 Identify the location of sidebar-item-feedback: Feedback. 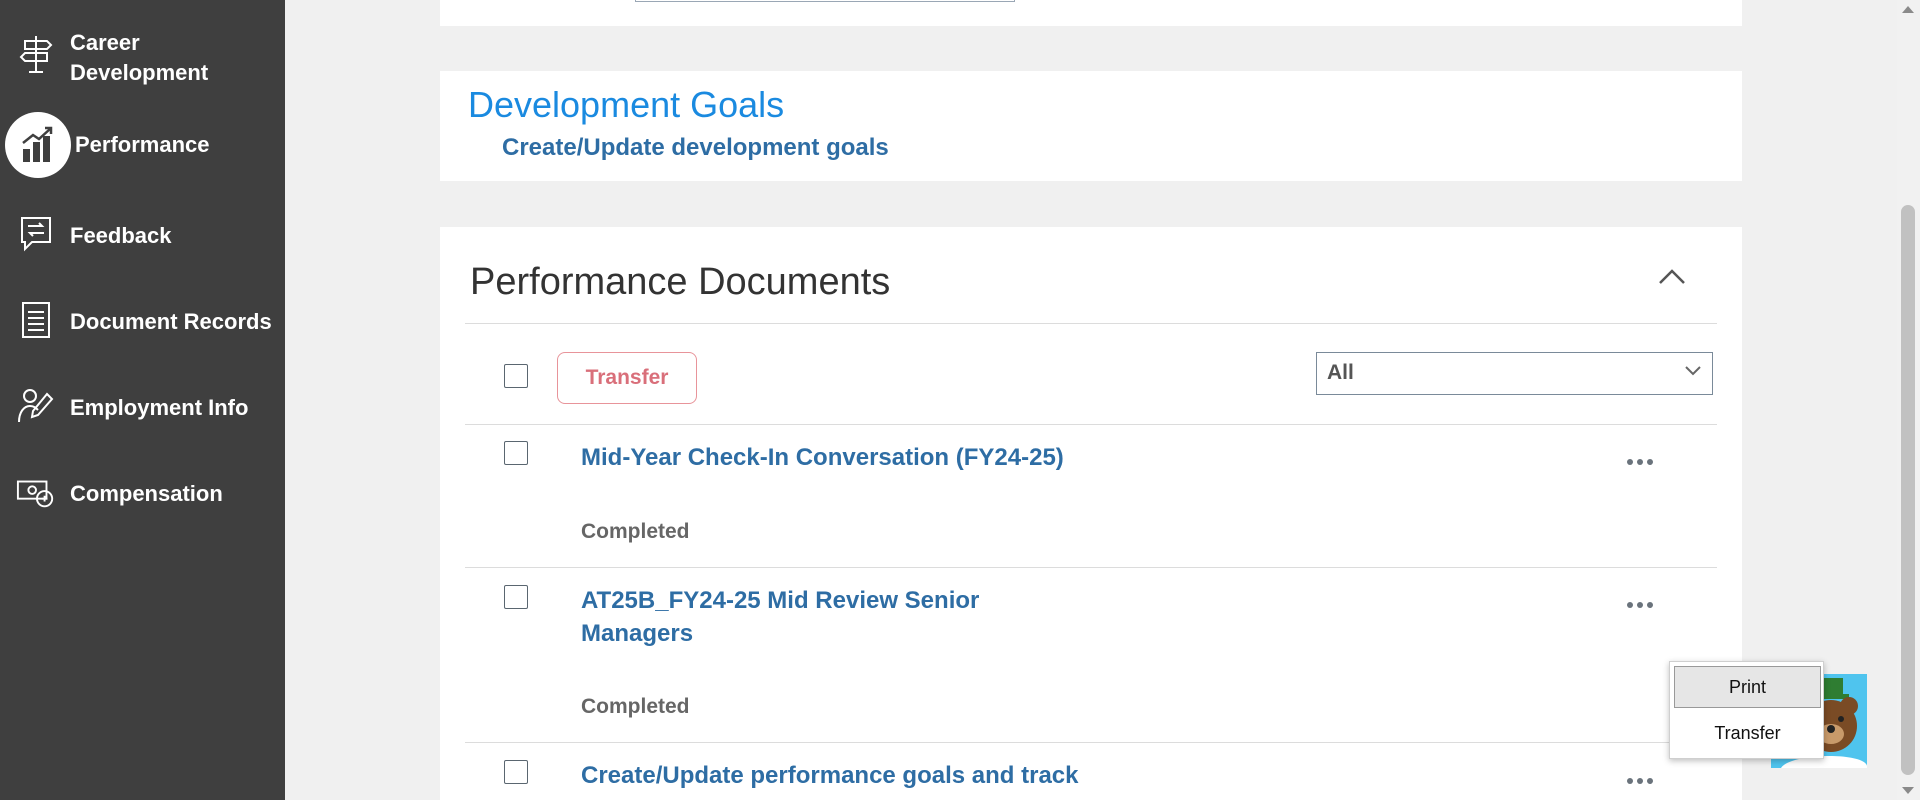
(142, 236).